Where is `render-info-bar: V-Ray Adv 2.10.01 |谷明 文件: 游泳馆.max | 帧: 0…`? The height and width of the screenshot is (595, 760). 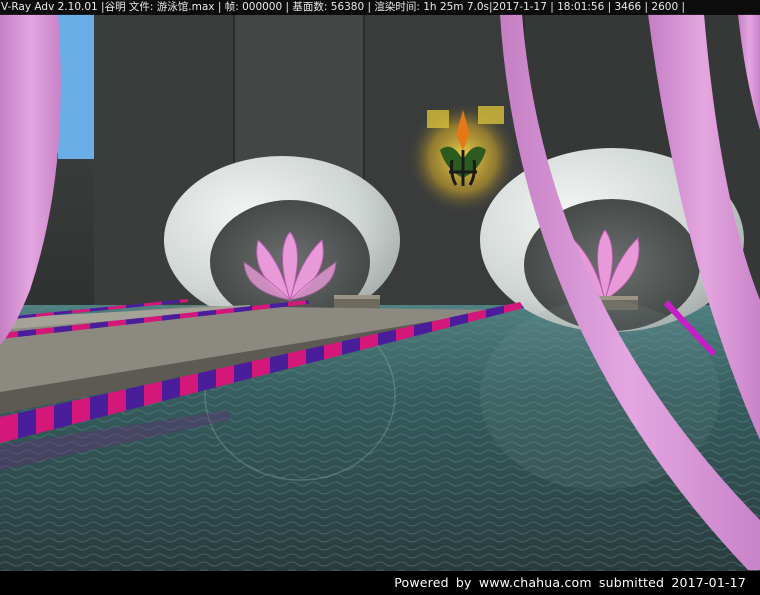
render-info-bar: V-Ray Adv 2.10.01 |谷明 文件: 游泳馆.max | 帧: 0… is located at coordinates (380, 7).